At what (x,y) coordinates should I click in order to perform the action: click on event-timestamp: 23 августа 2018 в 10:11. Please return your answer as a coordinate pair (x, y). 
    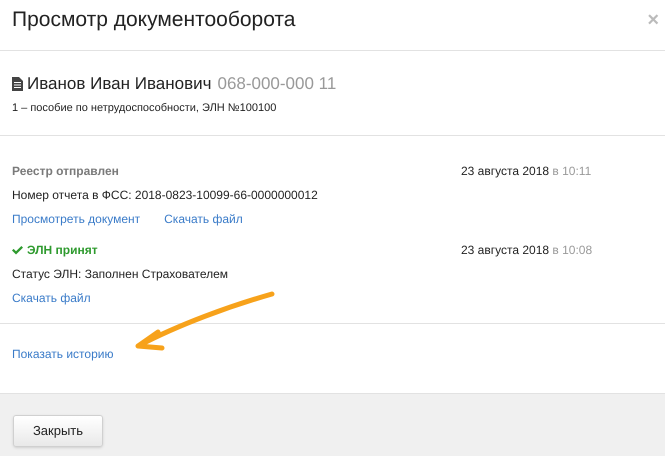
    Looking at the image, I should click on (526, 171).